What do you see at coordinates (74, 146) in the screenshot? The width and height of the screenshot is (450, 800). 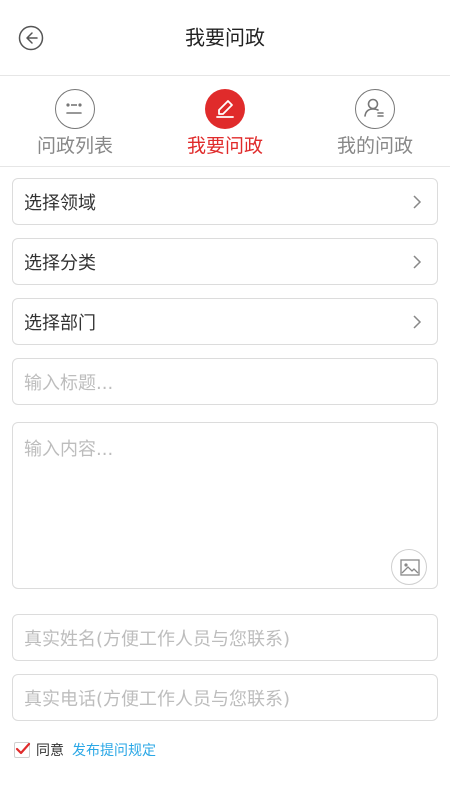 I see `tab-label: 问政列表` at bounding box center [74, 146].